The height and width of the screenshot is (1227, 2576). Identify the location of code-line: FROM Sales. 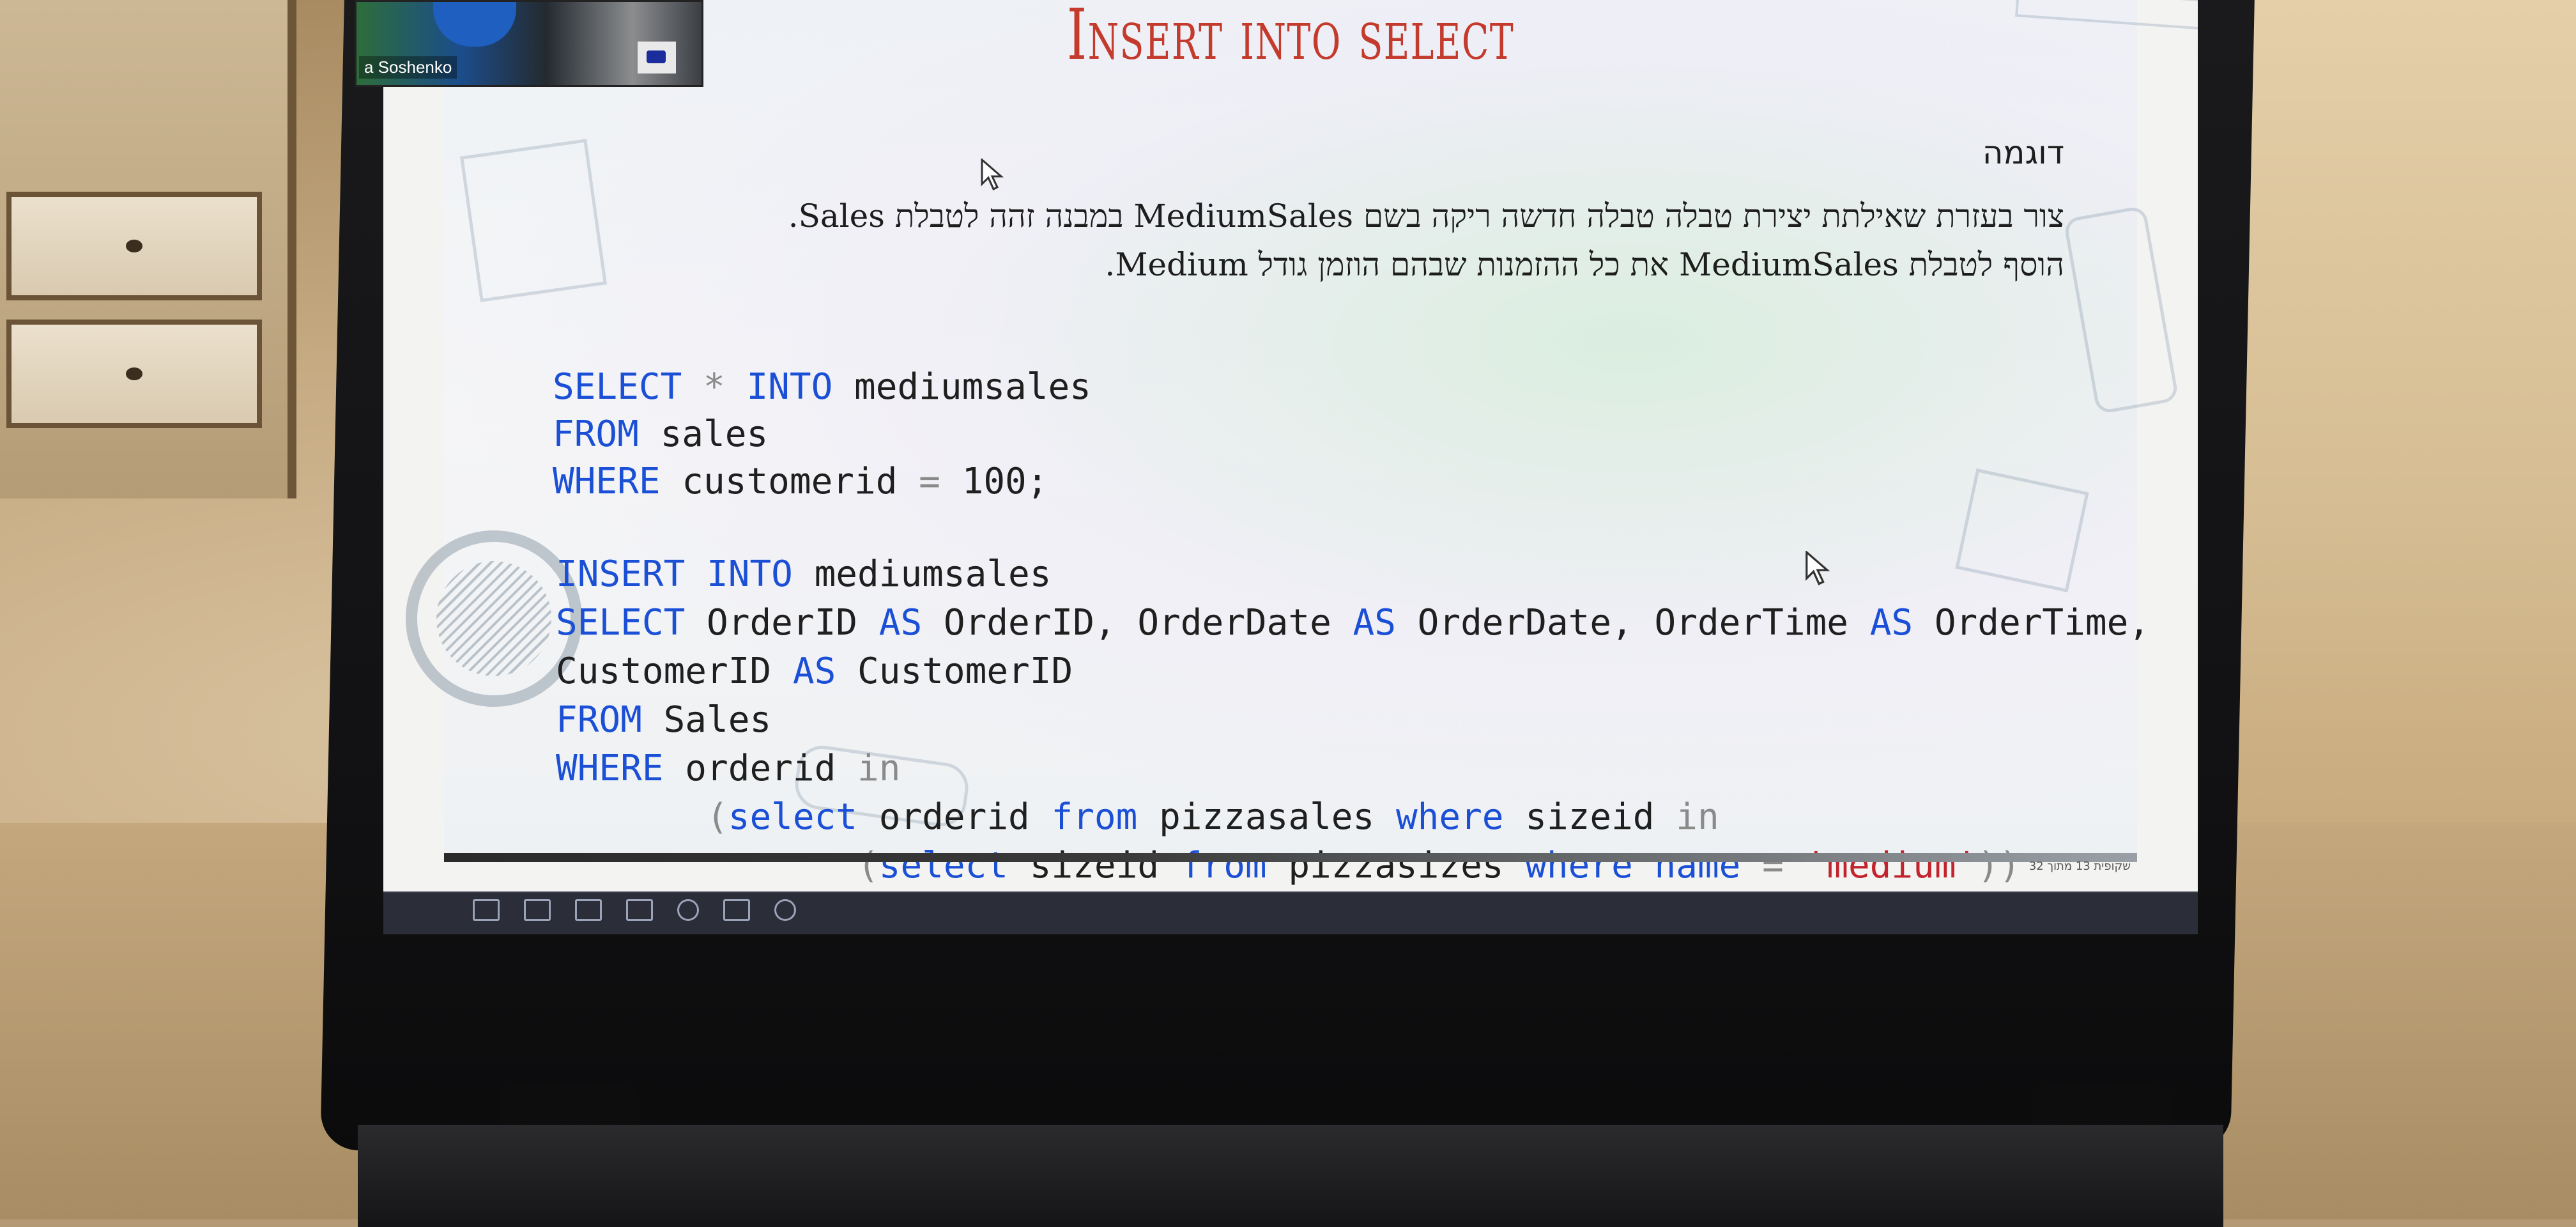
(1353, 720).